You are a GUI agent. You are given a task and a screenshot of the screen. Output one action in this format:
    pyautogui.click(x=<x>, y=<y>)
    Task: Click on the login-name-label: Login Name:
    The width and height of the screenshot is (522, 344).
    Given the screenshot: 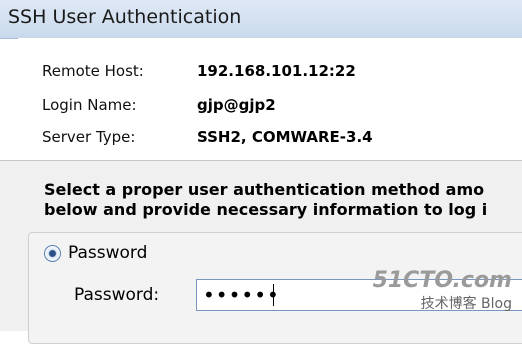 What is the action you would take?
    pyautogui.click(x=89, y=105)
    